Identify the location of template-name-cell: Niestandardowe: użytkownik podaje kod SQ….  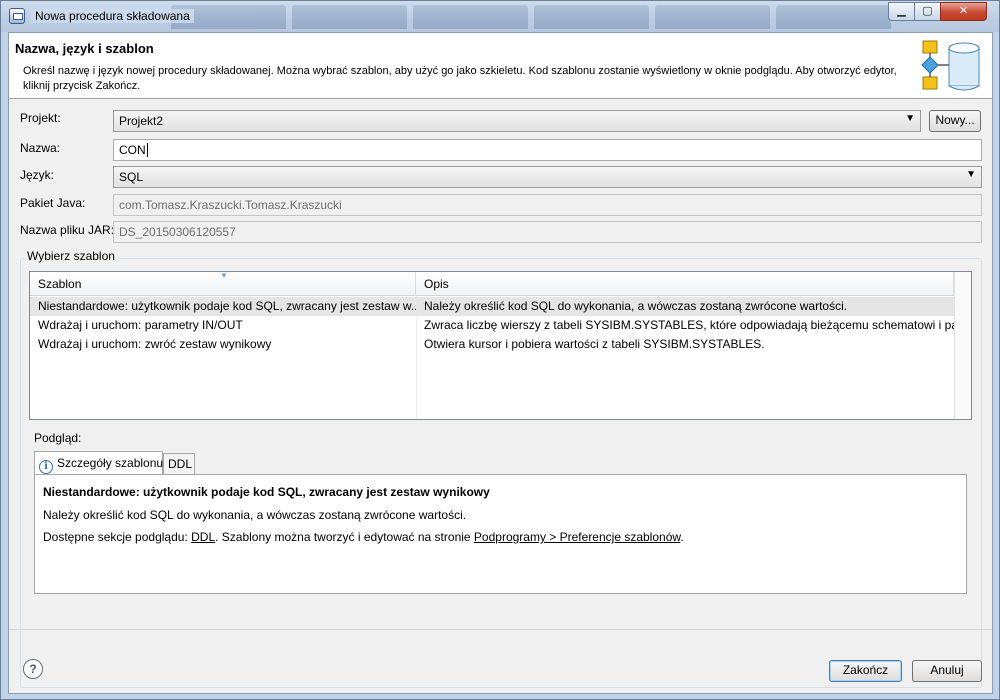
(227, 306).